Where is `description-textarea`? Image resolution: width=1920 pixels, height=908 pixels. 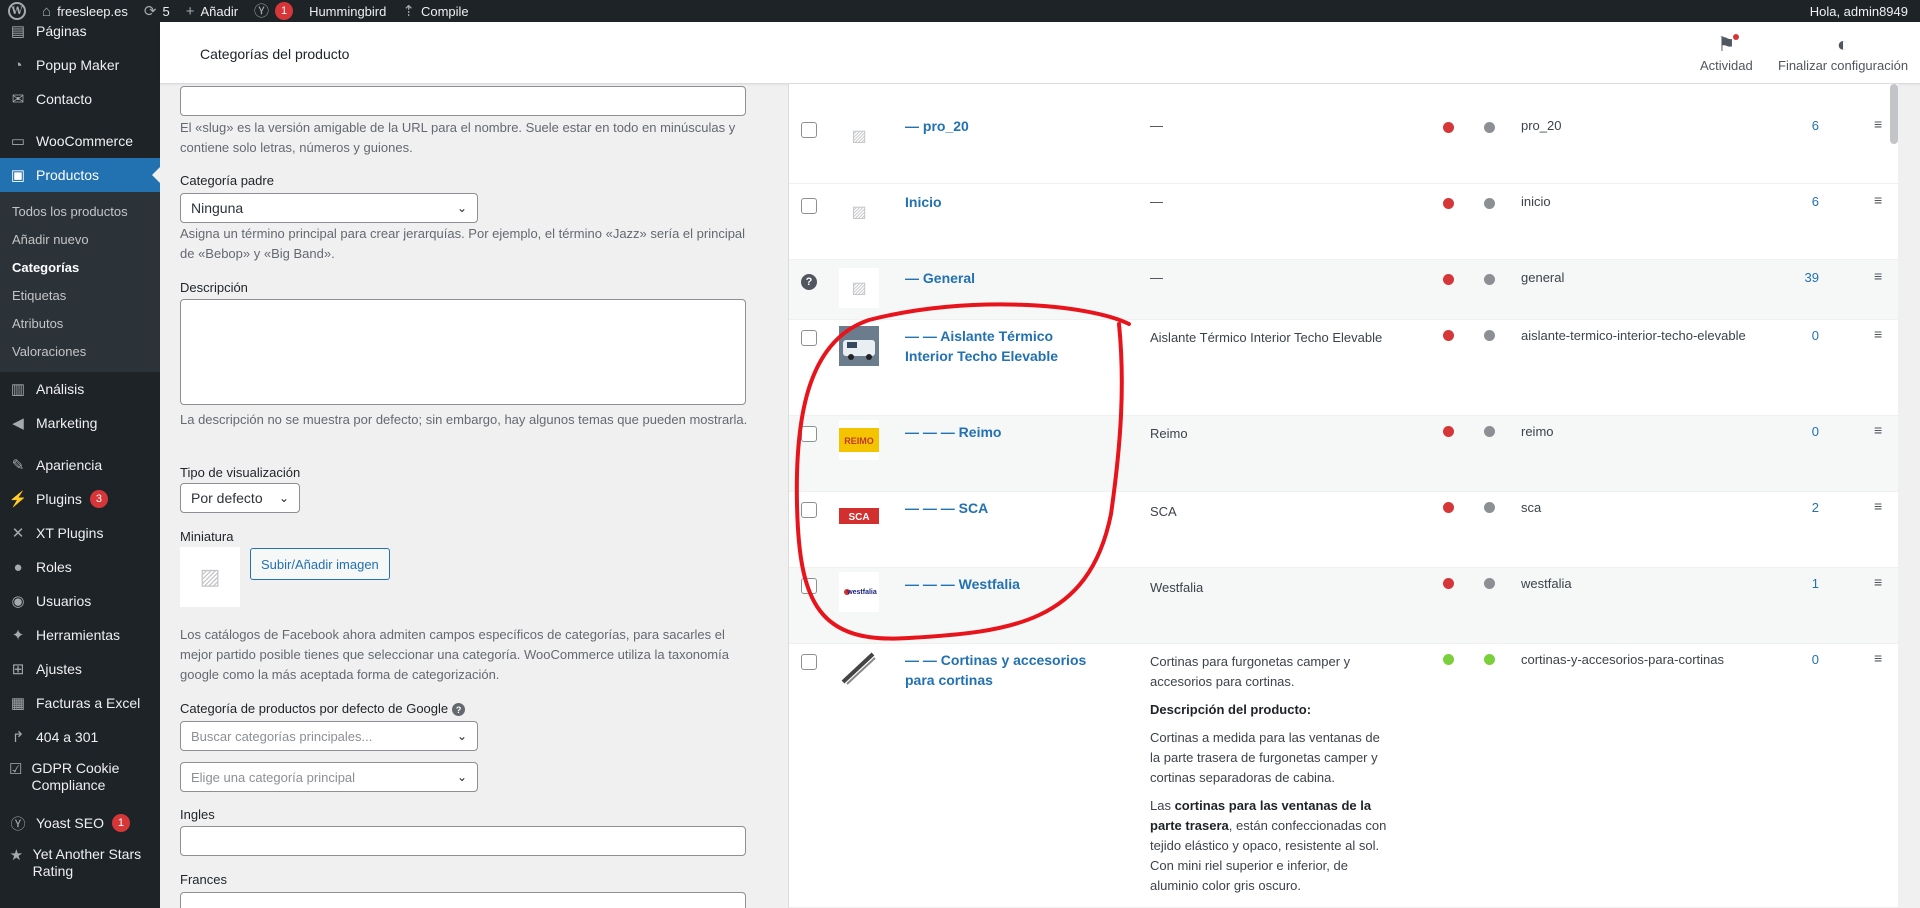 description-textarea is located at coordinates (463, 352).